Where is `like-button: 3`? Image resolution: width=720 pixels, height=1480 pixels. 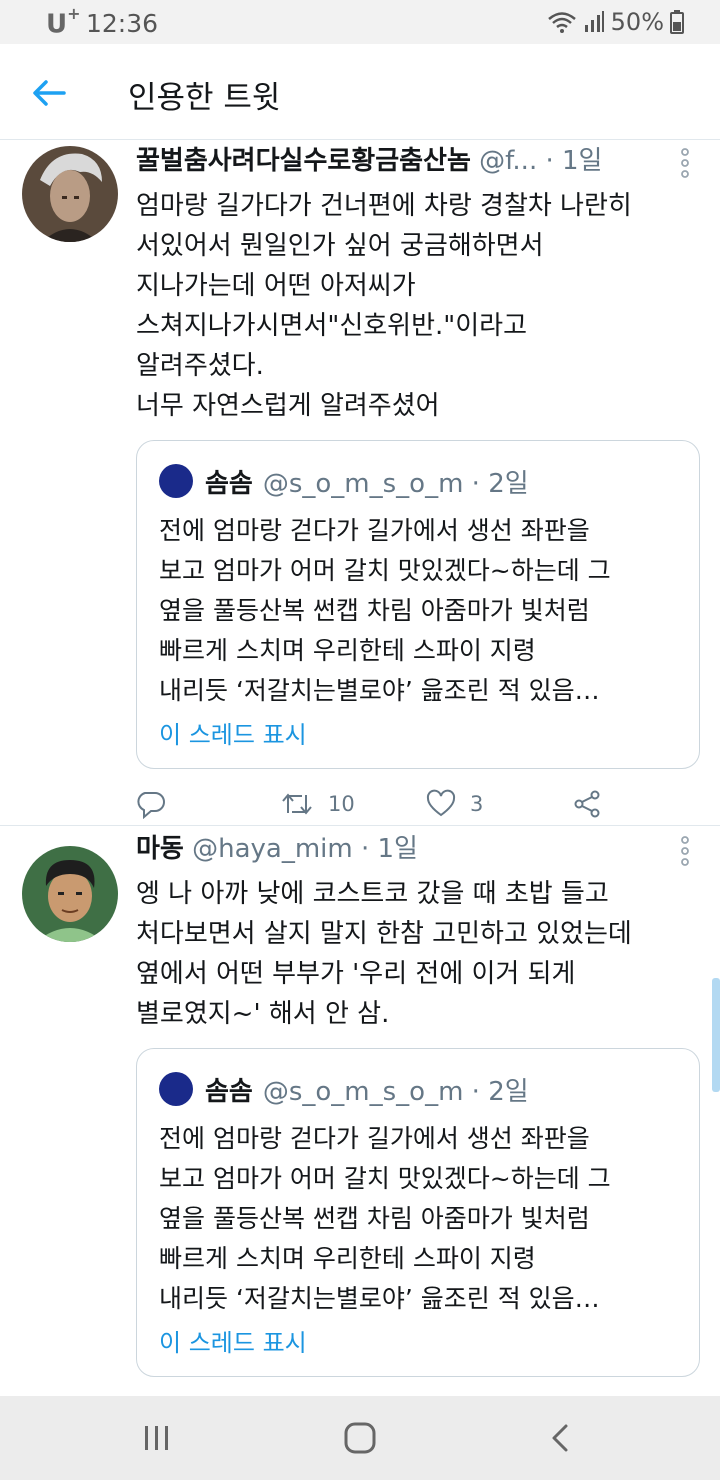 like-button: 3 is located at coordinates (454, 804).